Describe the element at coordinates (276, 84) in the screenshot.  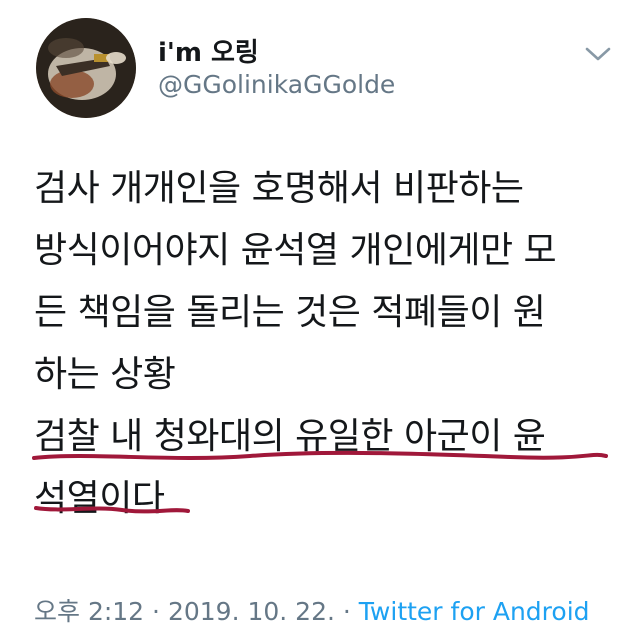
I see `user-handle: @GGolinikaGGolde` at that location.